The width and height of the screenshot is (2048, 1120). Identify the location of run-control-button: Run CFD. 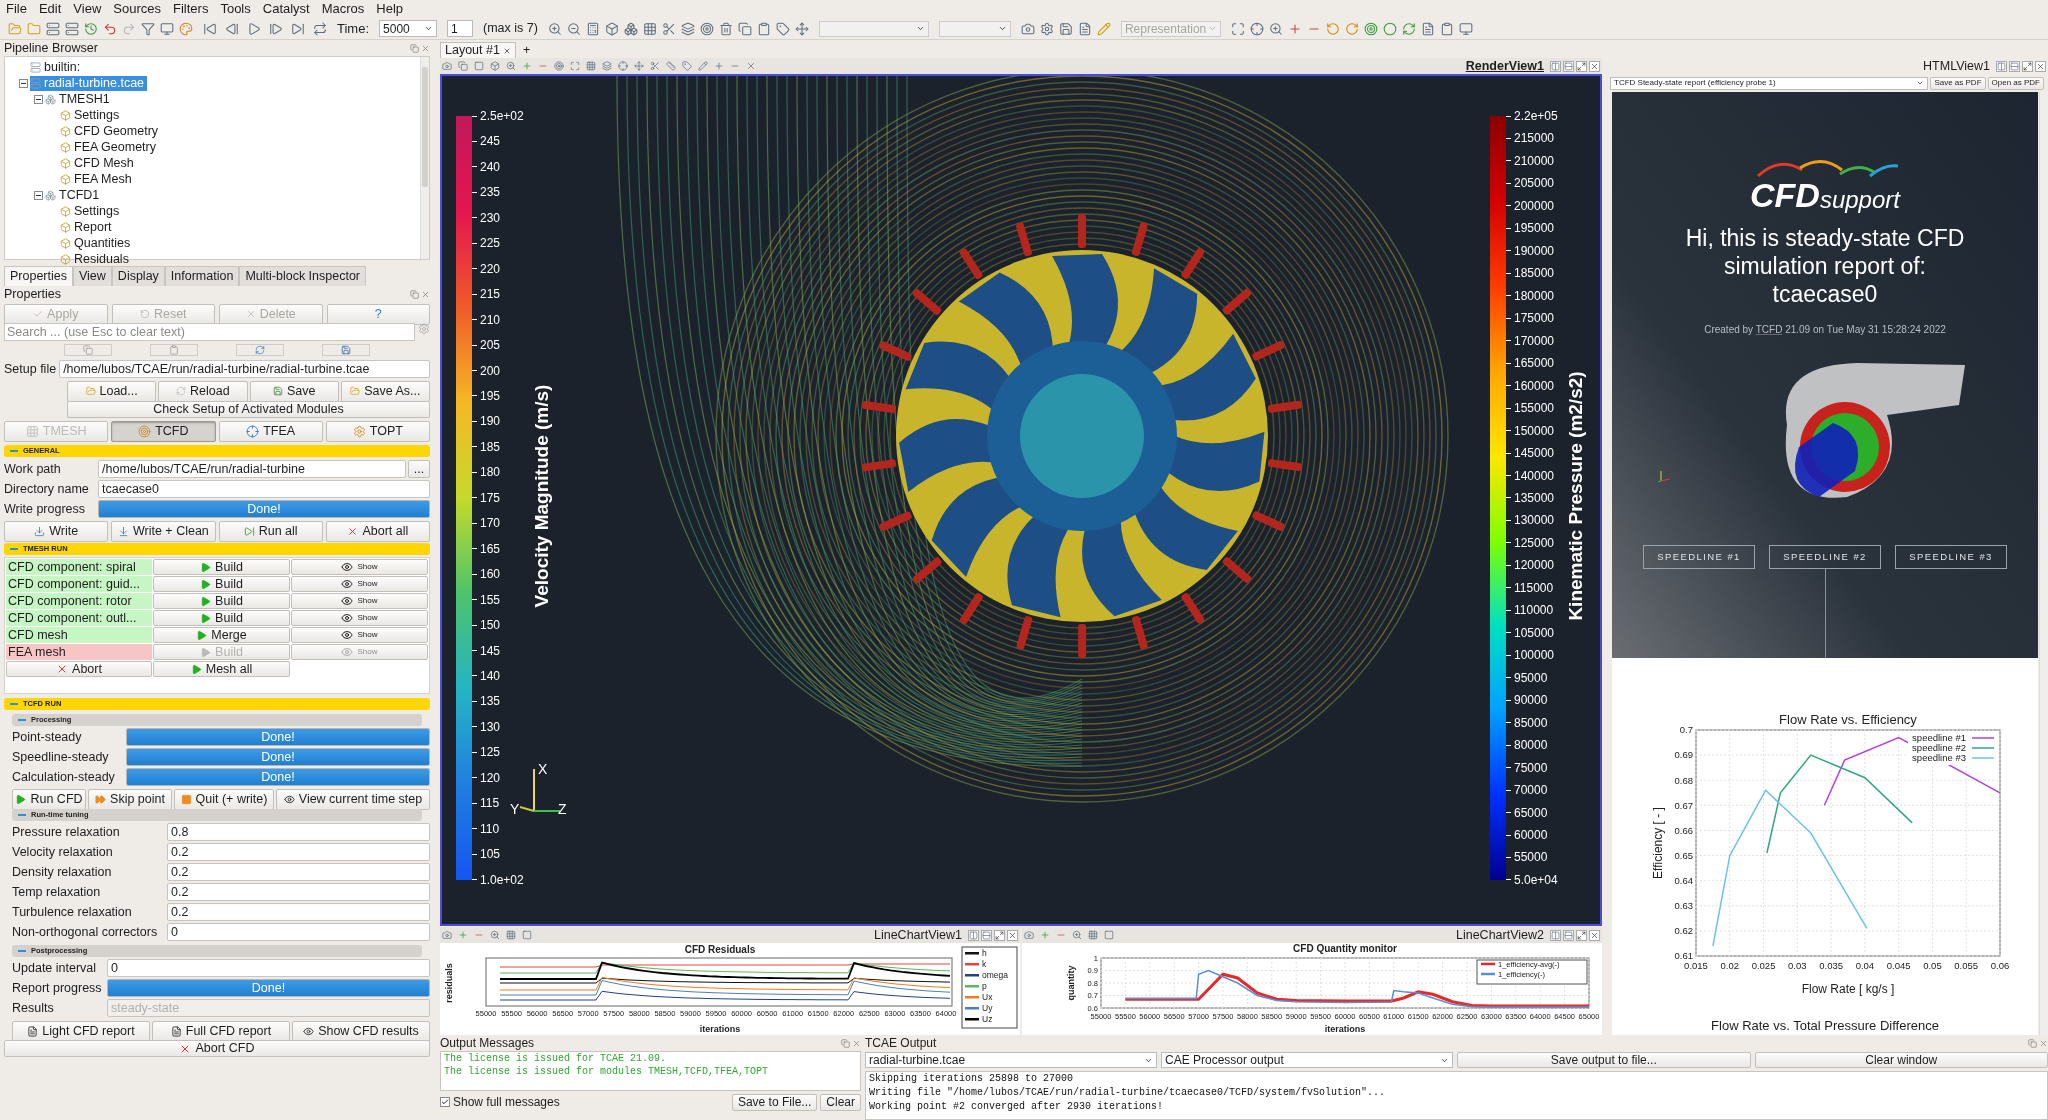
(49, 799).